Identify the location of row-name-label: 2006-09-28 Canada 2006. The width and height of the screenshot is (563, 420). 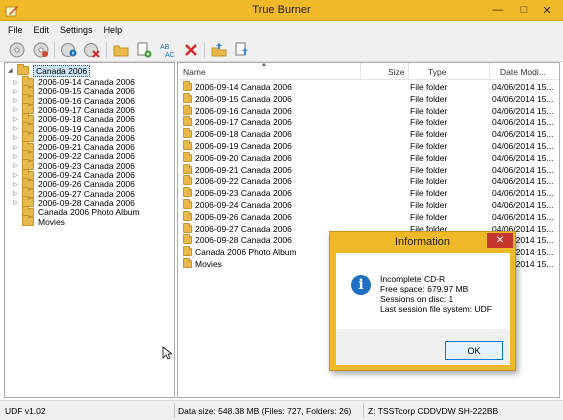
(243, 240).